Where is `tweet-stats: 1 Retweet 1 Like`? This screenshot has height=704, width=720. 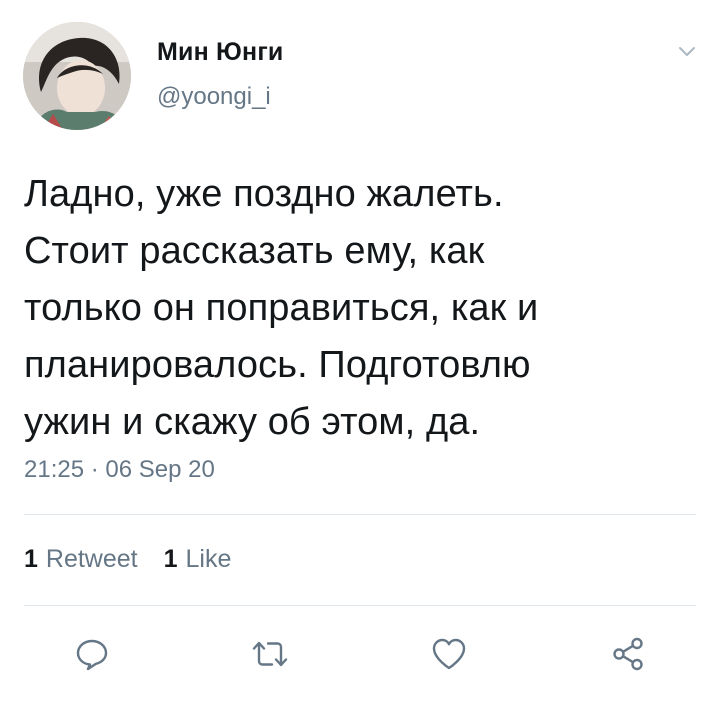 tweet-stats: 1 Retweet 1 Like is located at coordinates (140, 559).